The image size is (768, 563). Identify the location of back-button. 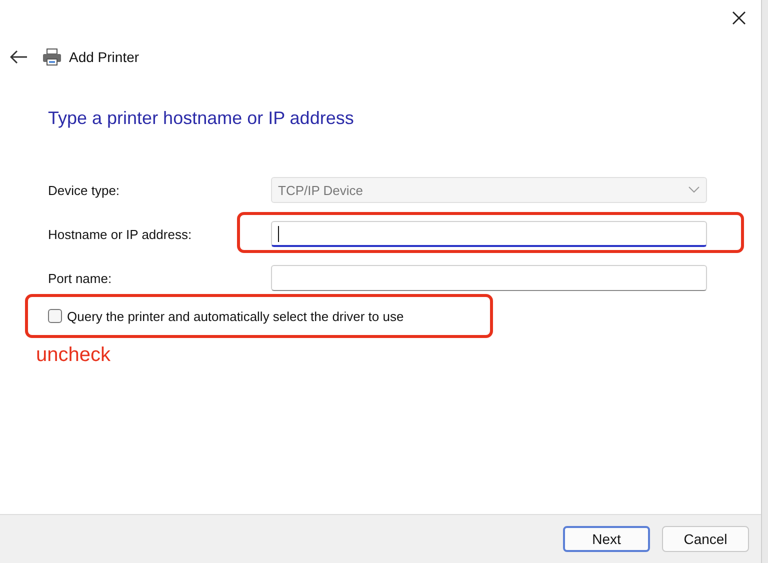
(19, 57).